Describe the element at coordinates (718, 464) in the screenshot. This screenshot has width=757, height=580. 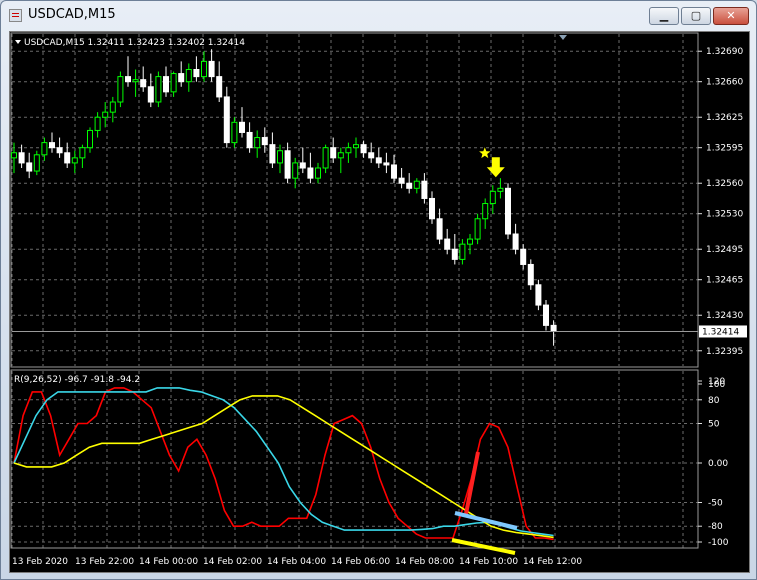
I see `indicator-tick-label: 0.00` at that location.